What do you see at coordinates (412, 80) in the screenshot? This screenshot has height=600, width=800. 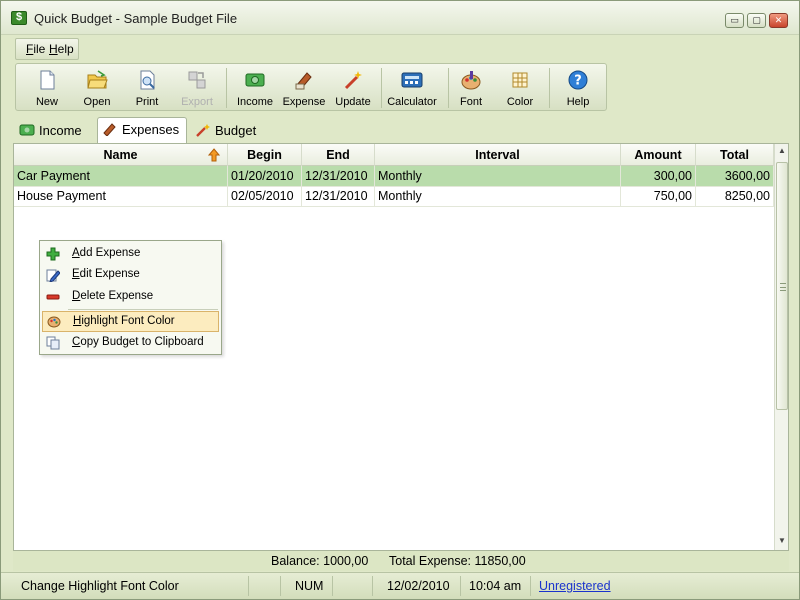 I see `calculator-icon` at bounding box center [412, 80].